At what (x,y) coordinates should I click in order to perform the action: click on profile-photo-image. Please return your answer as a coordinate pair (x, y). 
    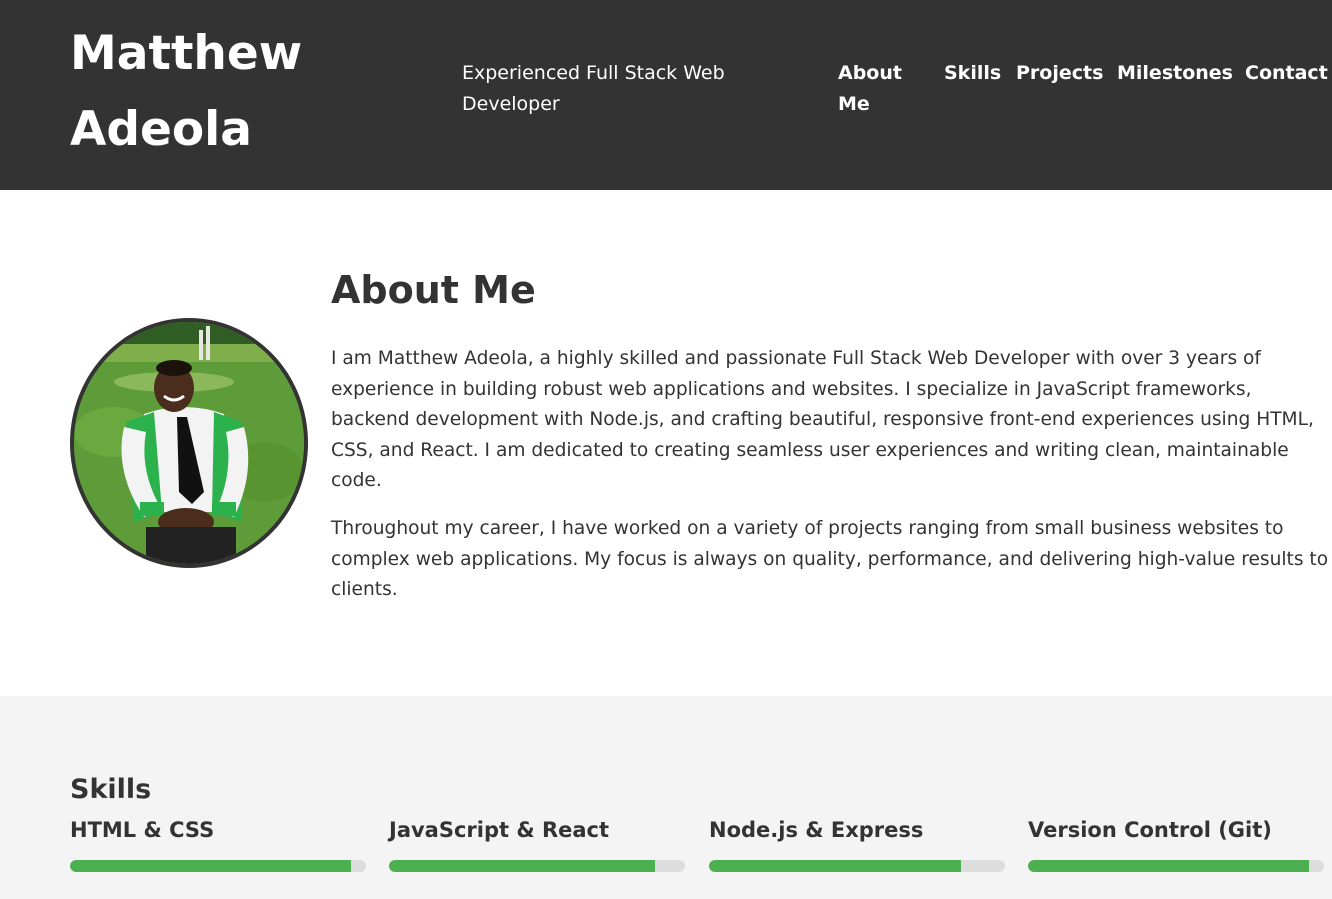
    Looking at the image, I should click on (189, 443).